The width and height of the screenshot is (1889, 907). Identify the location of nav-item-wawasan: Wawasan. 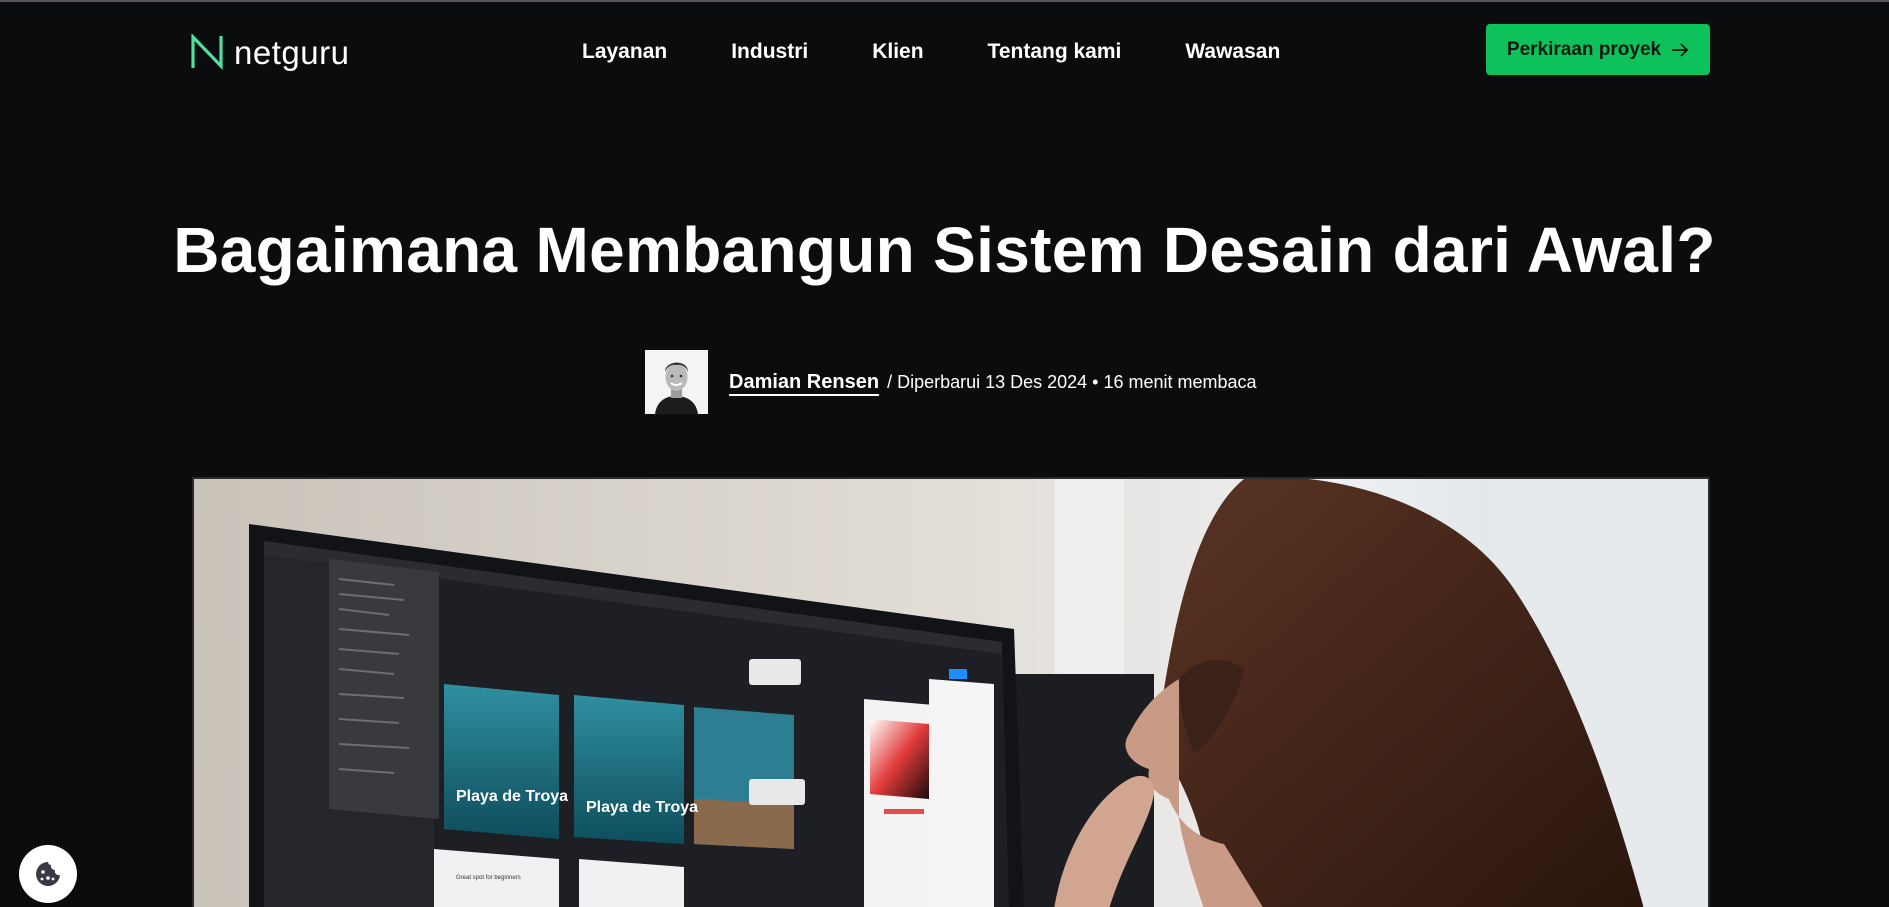
(1232, 52).